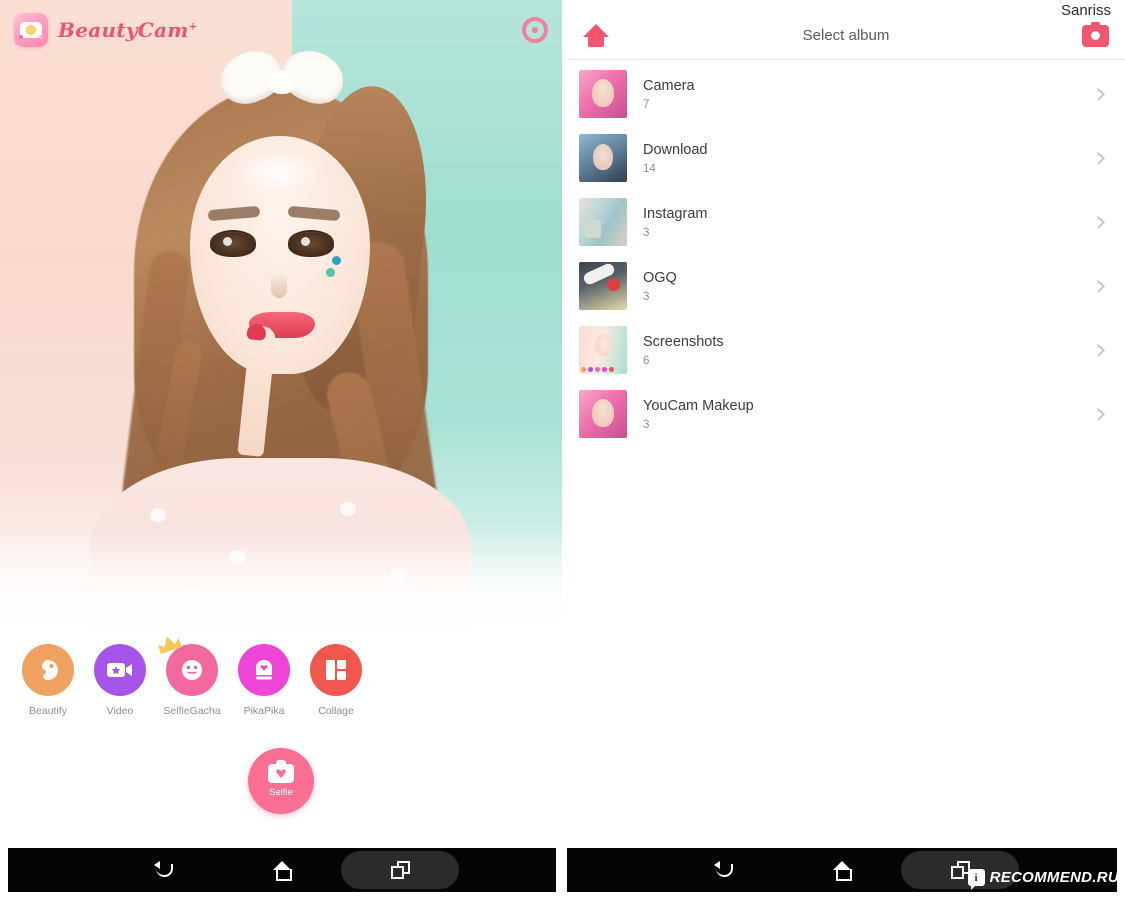  Describe the element at coordinates (1054, 877) in the screenshot. I see `watermark-text: RECOMMEND.RU` at that location.